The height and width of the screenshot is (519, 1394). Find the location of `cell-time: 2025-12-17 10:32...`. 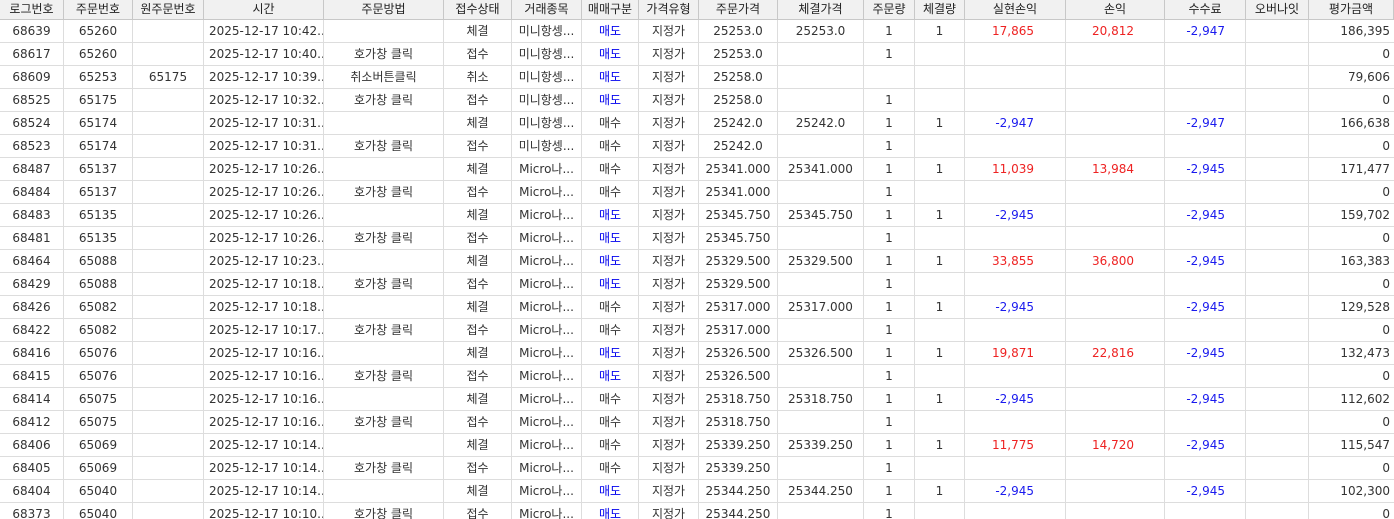

cell-time: 2025-12-17 10:32... is located at coordinates (264, 100).